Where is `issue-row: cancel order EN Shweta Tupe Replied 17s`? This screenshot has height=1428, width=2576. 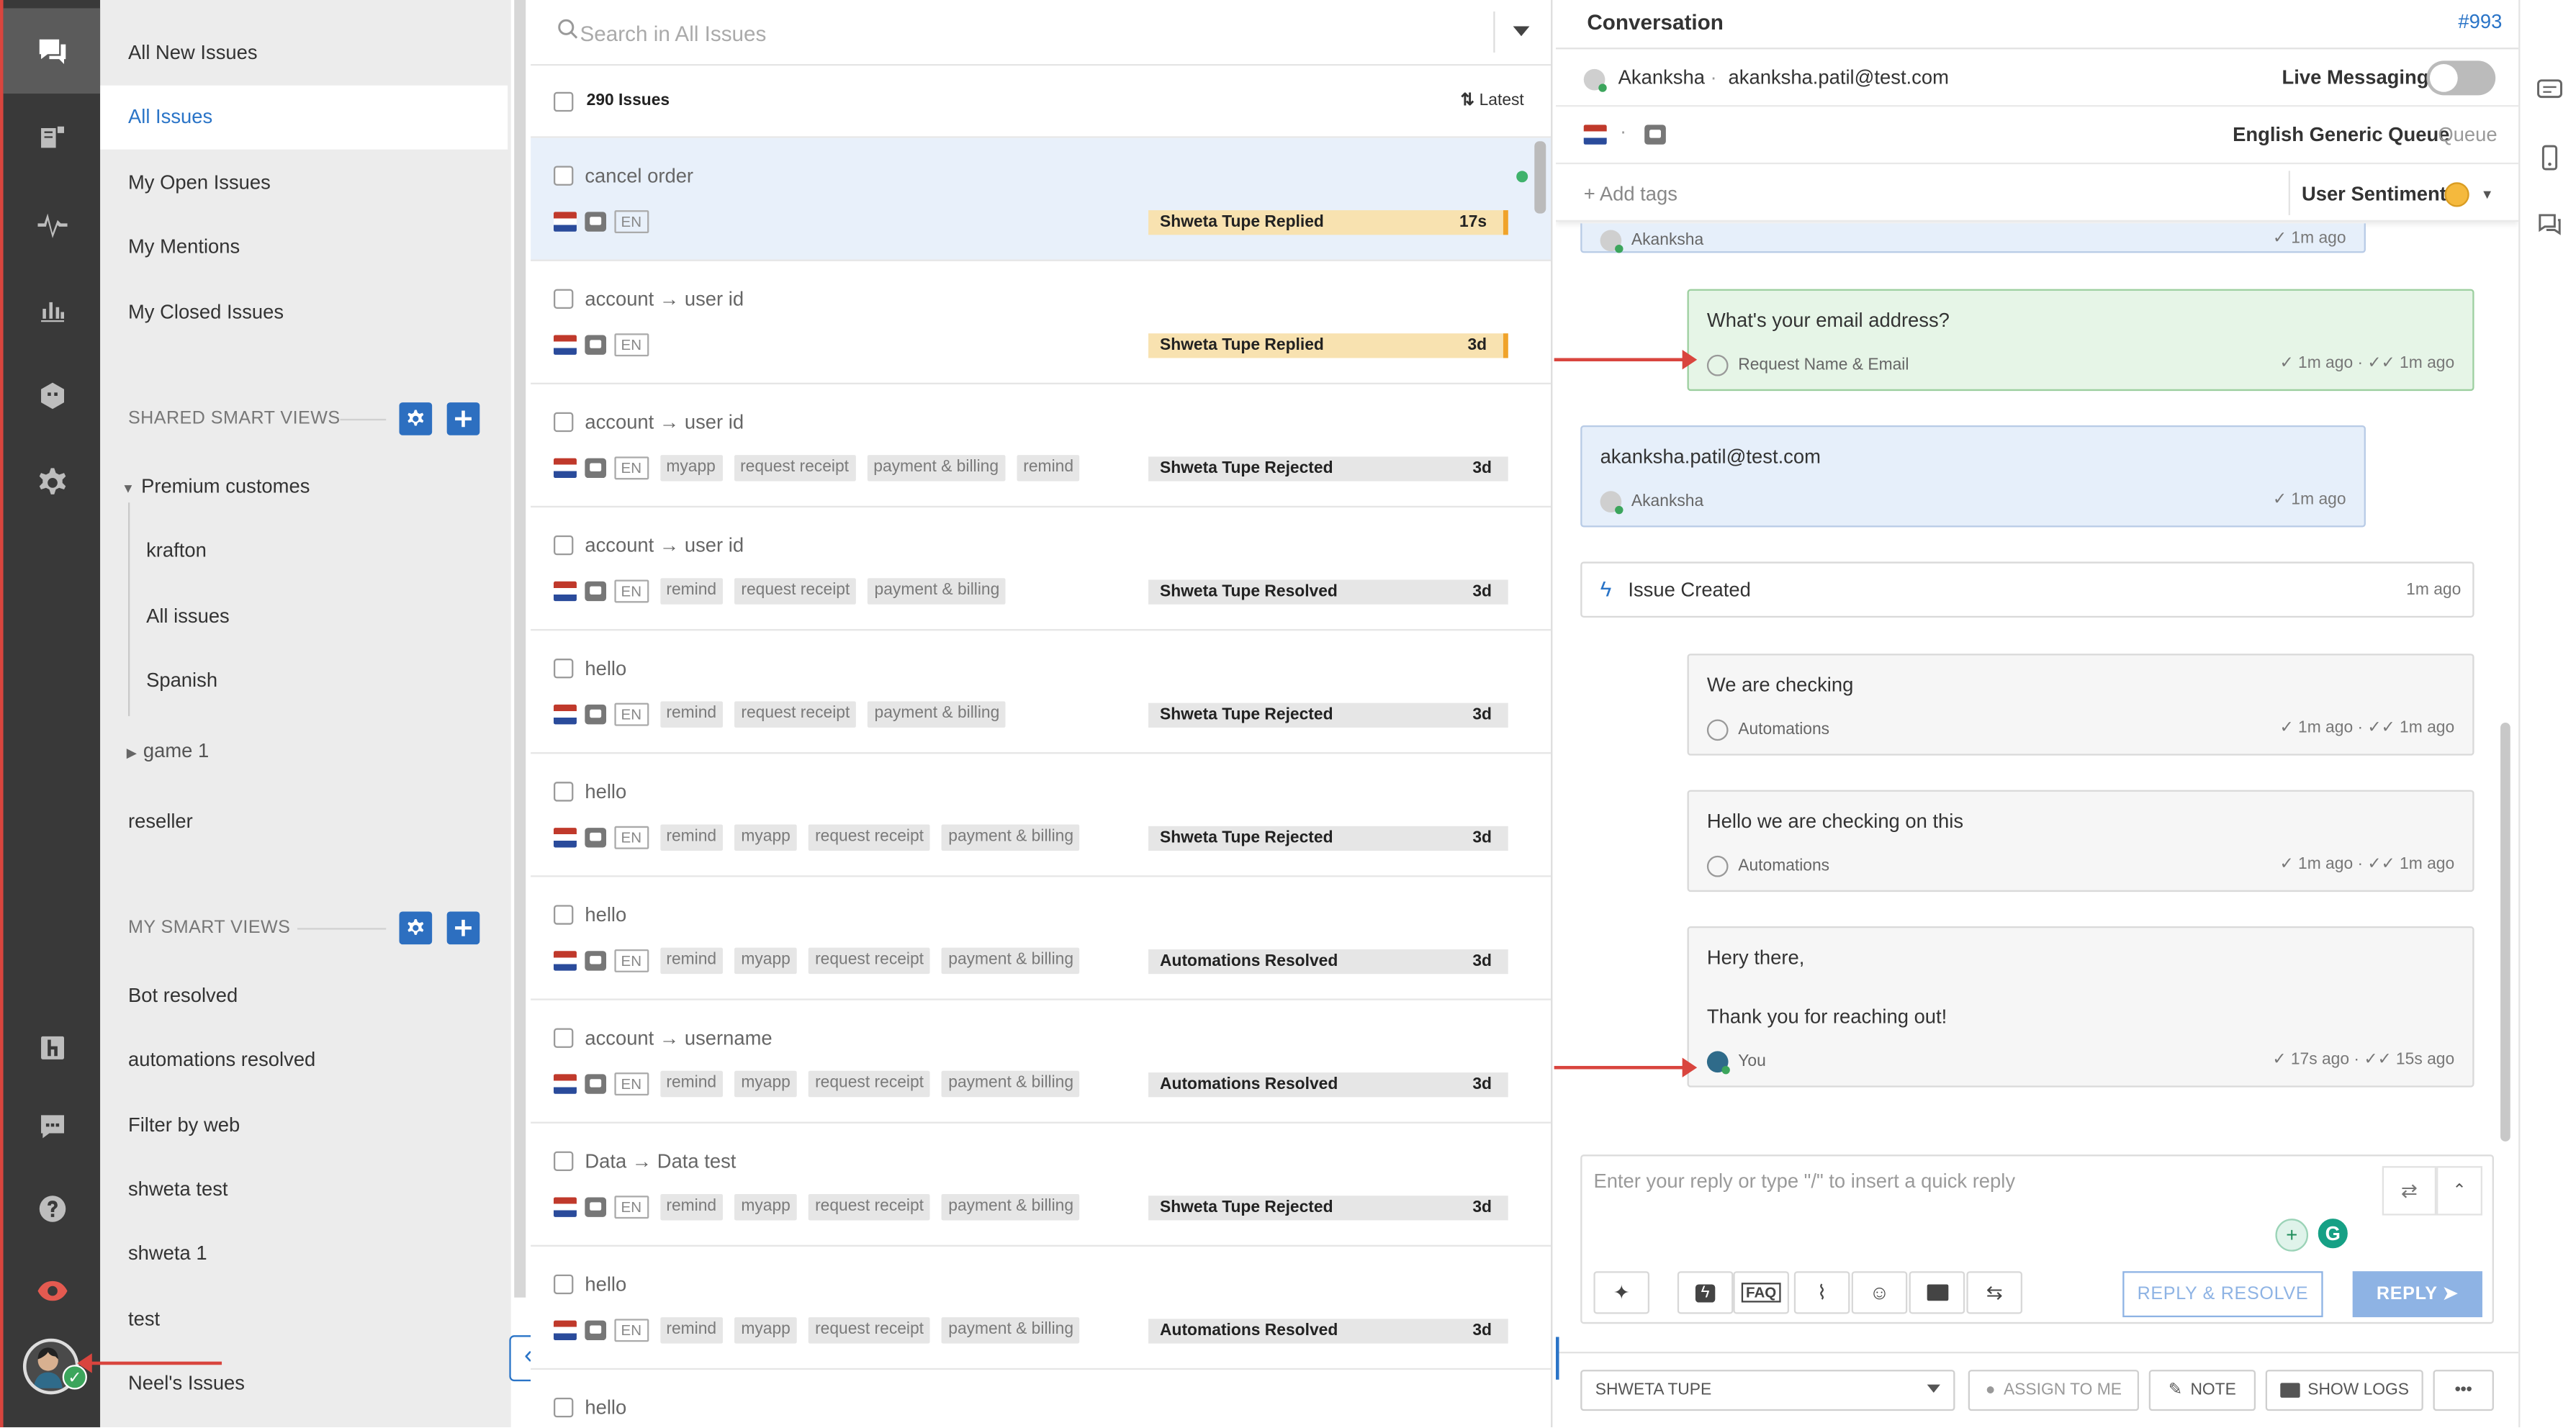
issue-row: cancel order EN Shweta Tupe Replied 17s is located at coordinates (1041, 199).